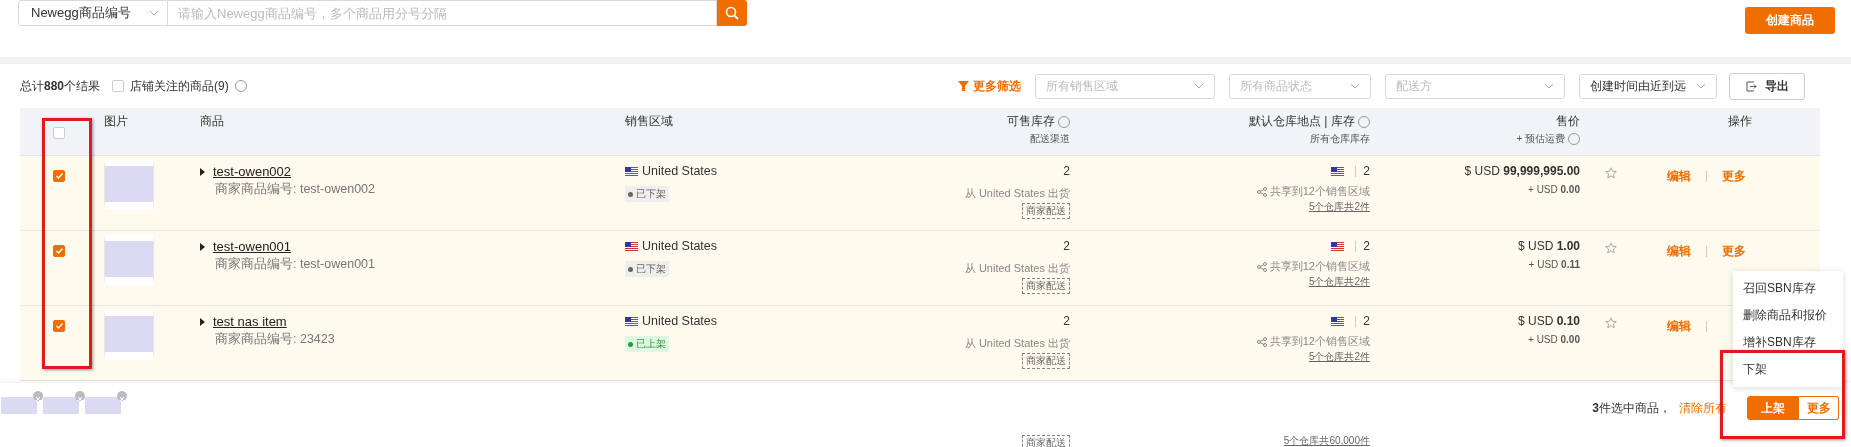  What do you see at coordinates (1340, 138) in the screenshot?
I see `column-subheader: 所有仓库库存` at bounding box center [1340, 138].